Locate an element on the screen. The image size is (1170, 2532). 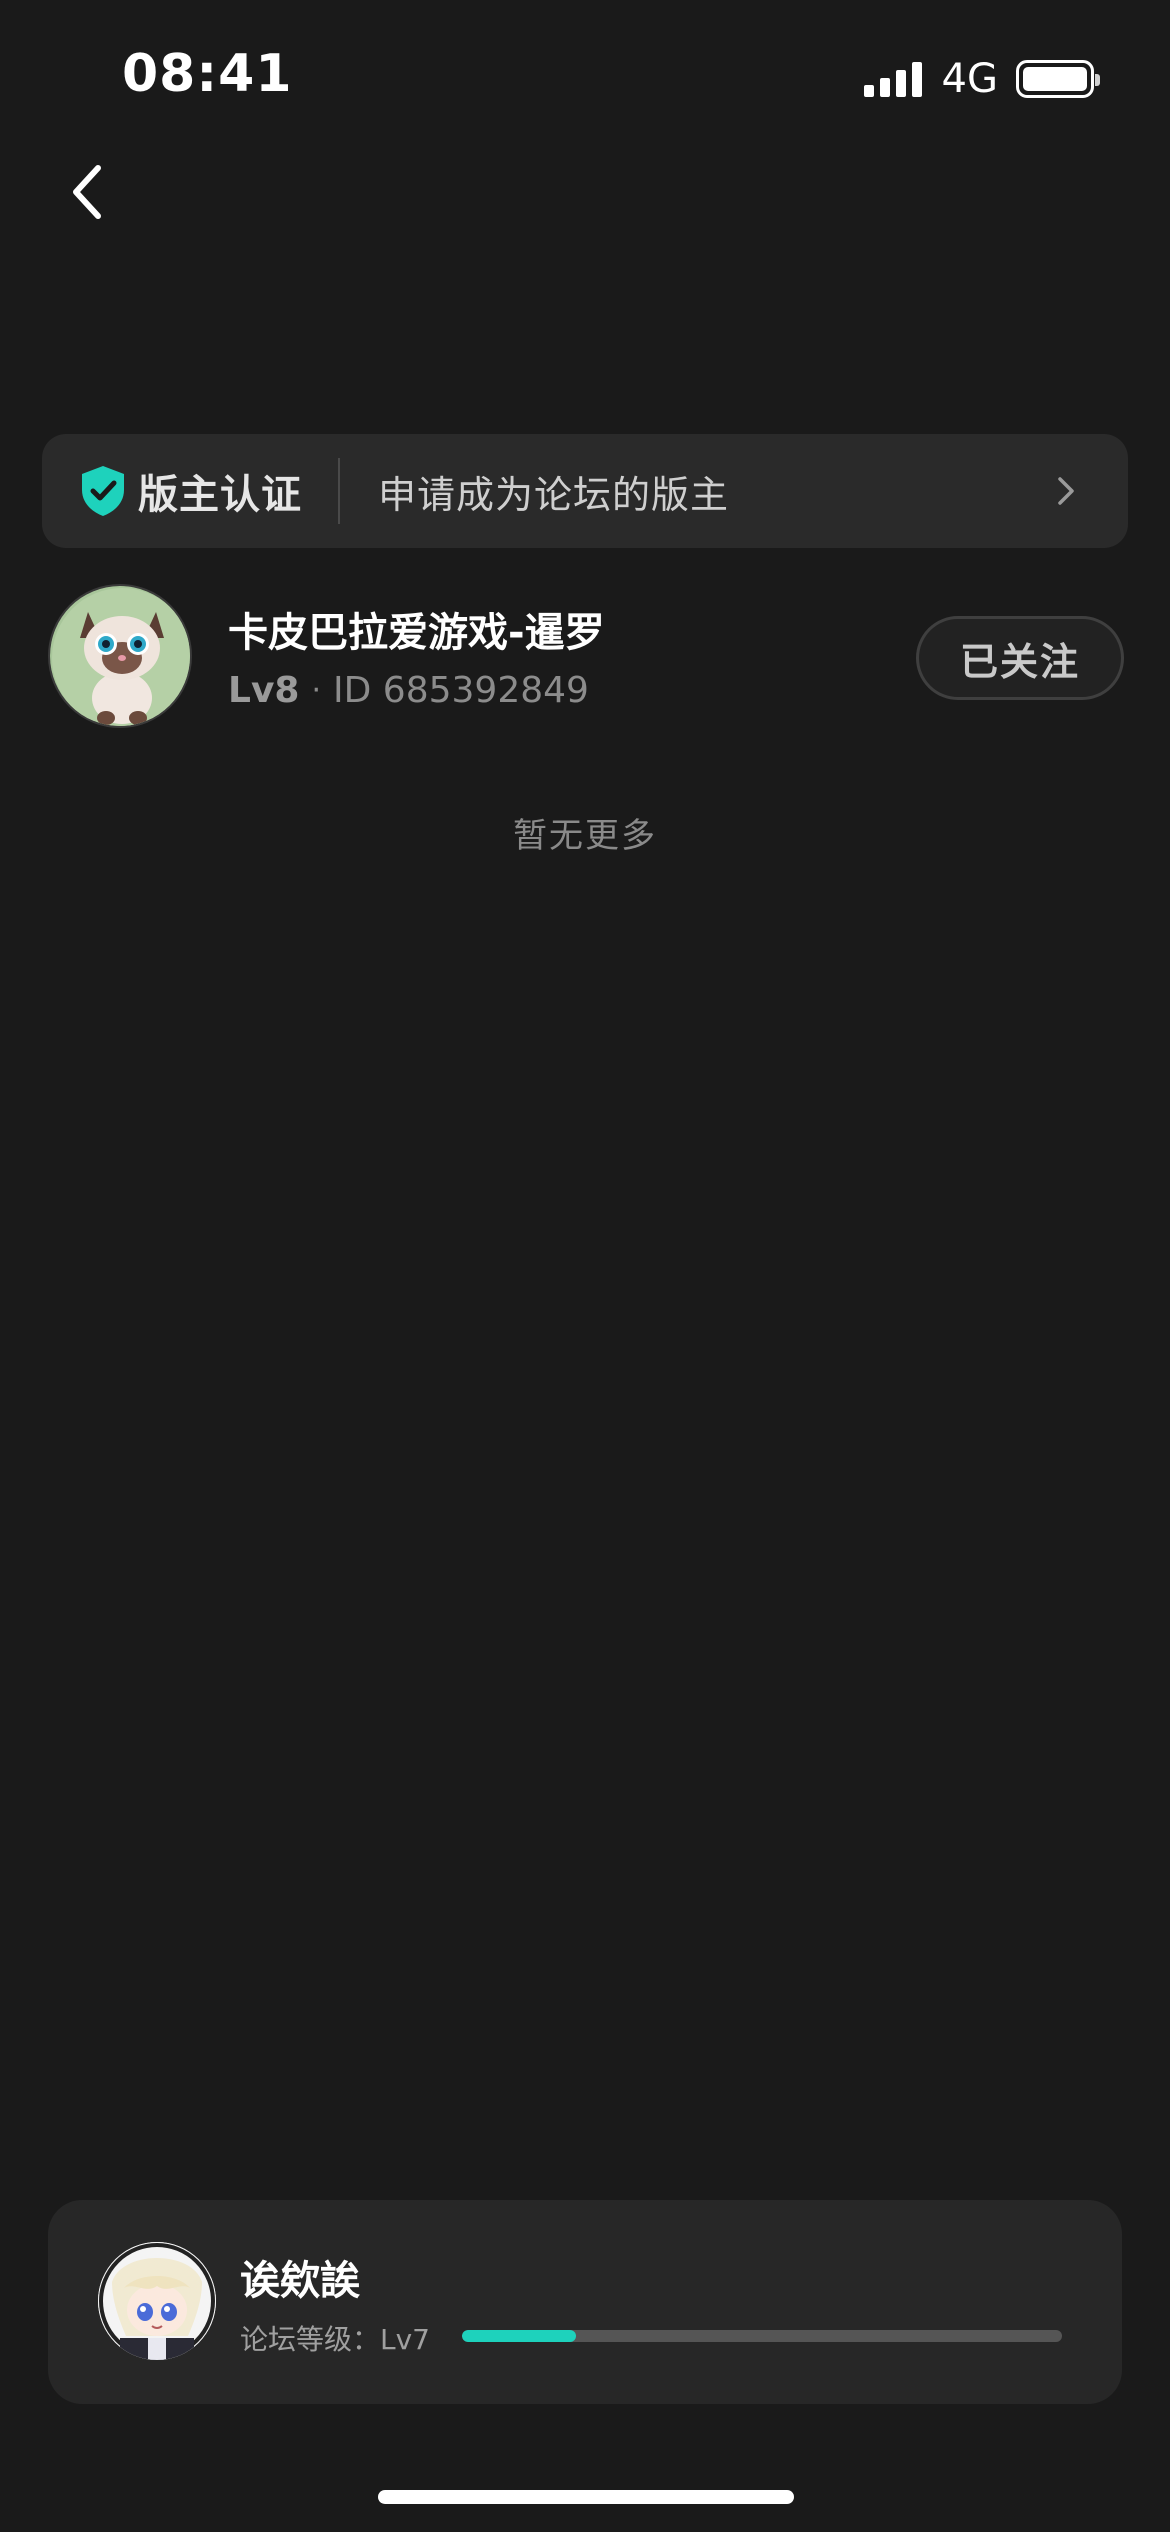
battery-icon is located at coordinates (1058, 79).